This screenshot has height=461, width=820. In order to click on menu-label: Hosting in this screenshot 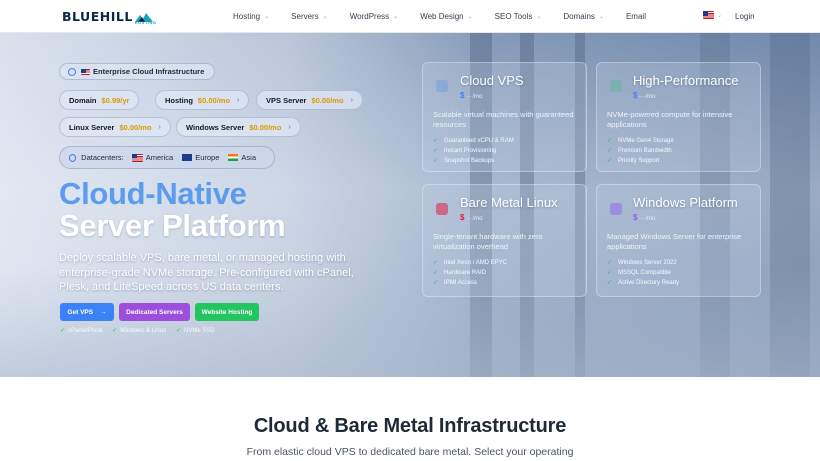, I will do `click(247, 16)`.